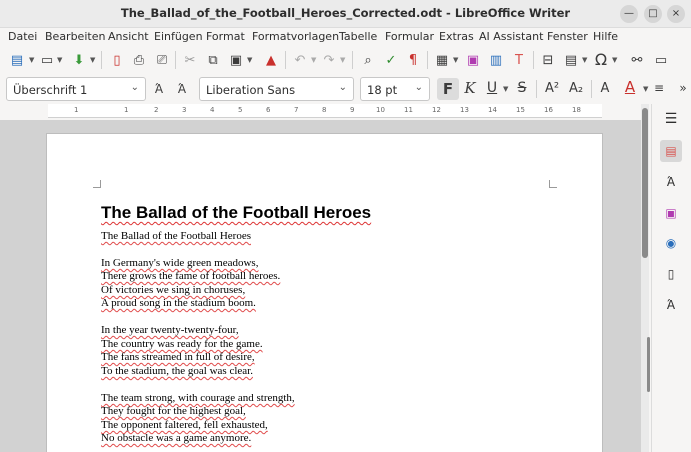 The width and height of the screenshot is (691, 452). What do you see at coordinates (170, 330) in the screenshot?
I see `text-line: In the year twenty-twenty-four,` at bounding box center [170, 330].